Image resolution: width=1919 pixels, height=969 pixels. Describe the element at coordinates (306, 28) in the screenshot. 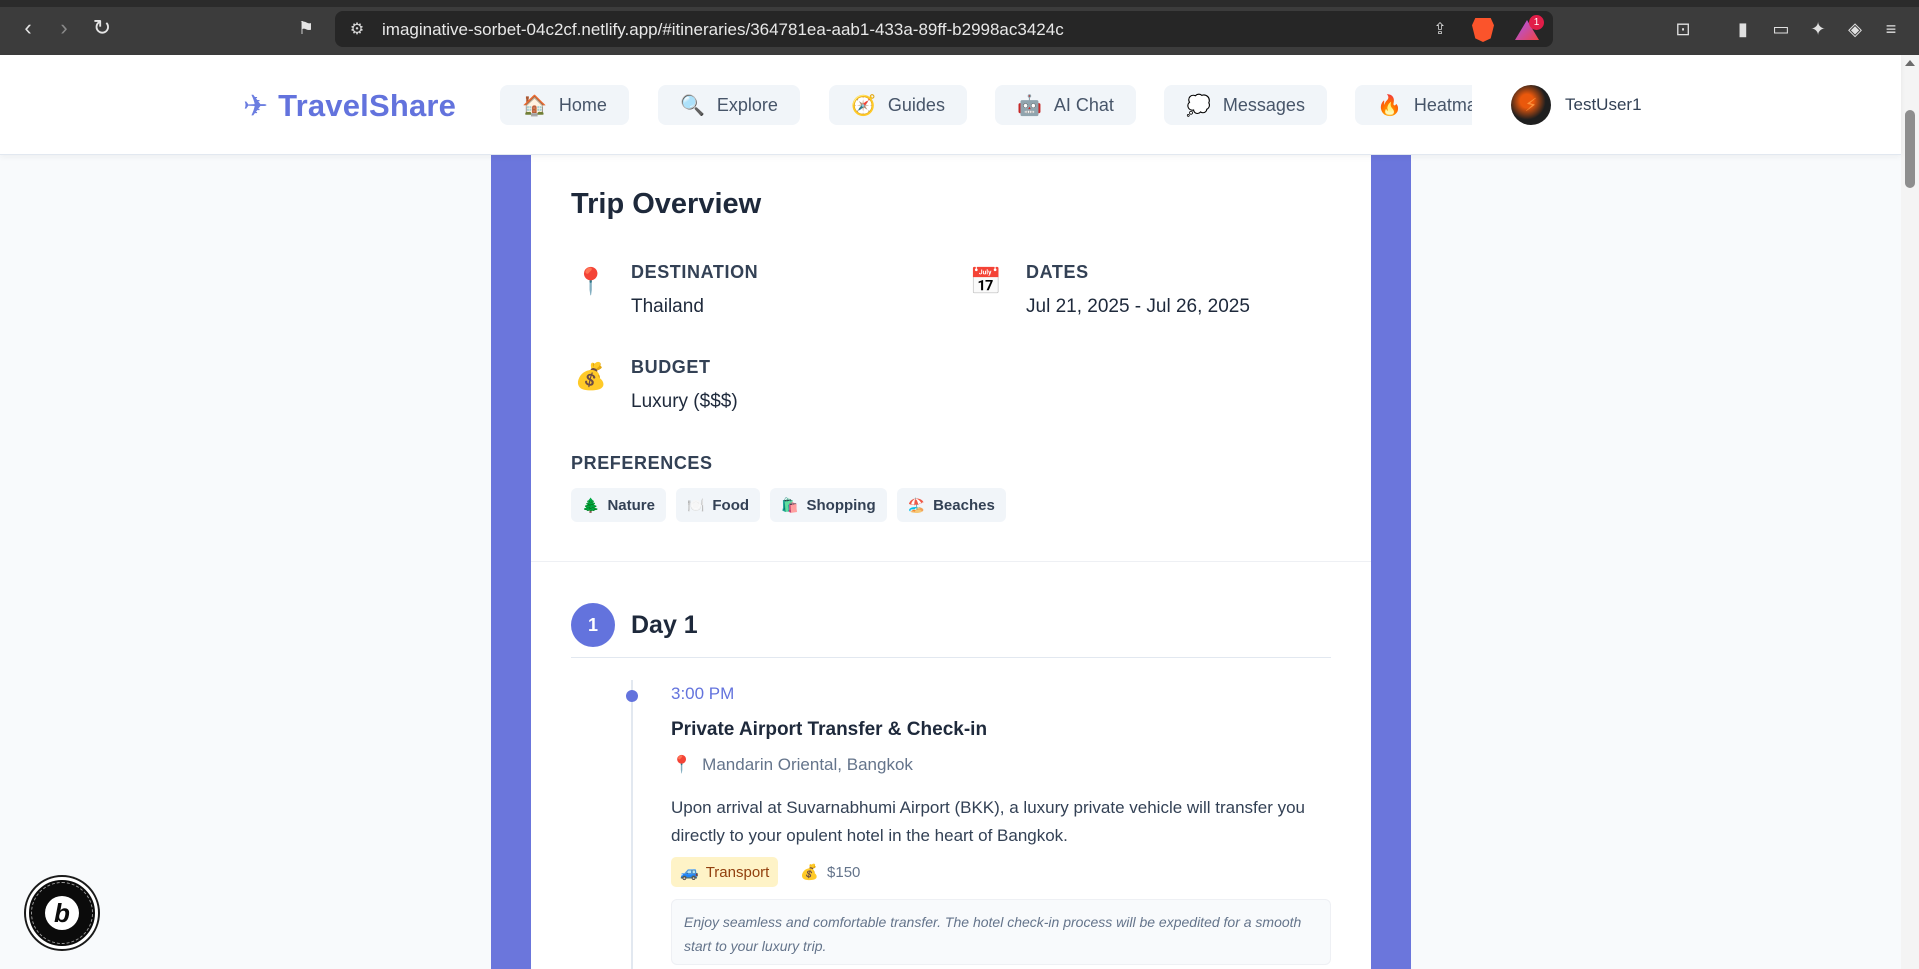

I see `bookmark-icon: ⚑` at that location.